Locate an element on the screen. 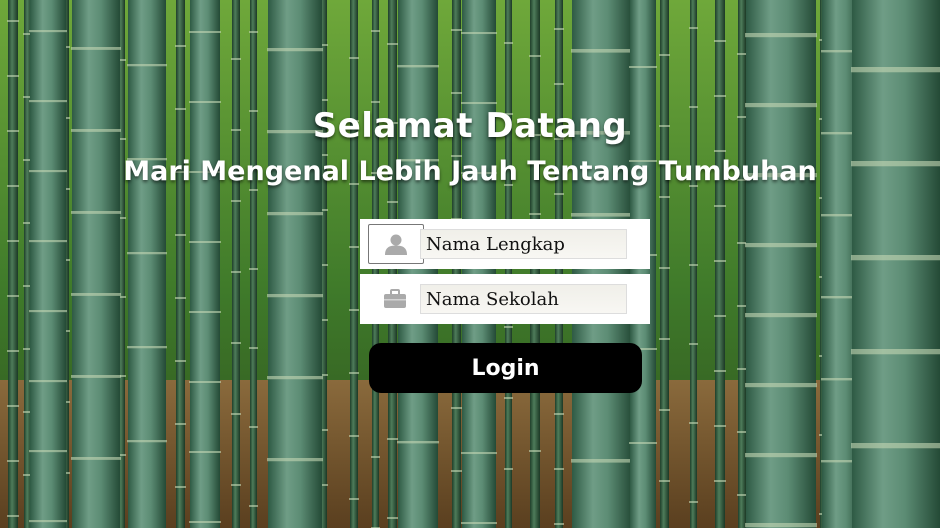 The height and width of the screenshot is (528, 940). user-icon is located at coordinates (396, 244).